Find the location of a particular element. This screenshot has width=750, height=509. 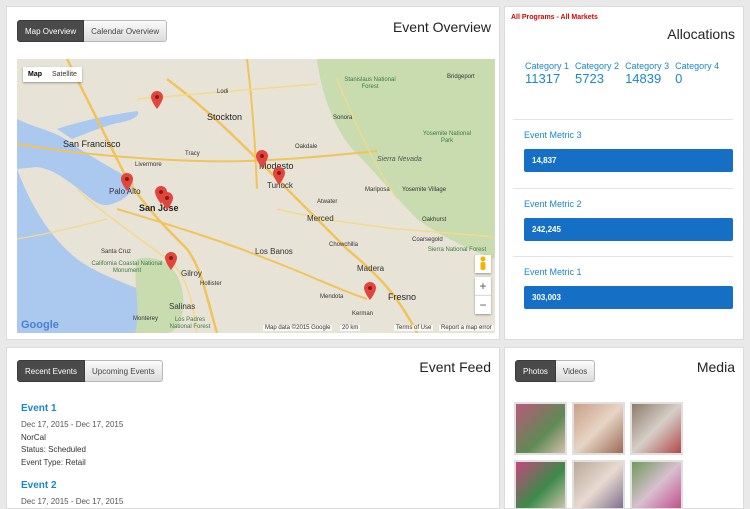

map-type-satellite-button: Satellite is located at coordinates (64, 74).